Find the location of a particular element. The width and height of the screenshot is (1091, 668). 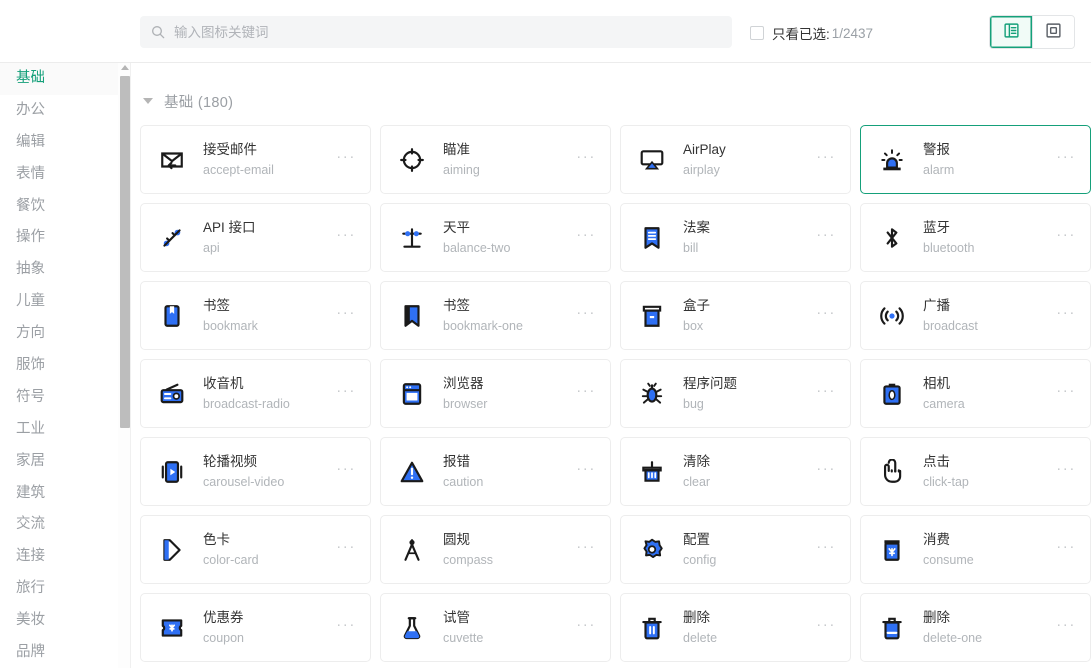

sidebar-item-4: 餐饮 is located at coordinates (59, 207).